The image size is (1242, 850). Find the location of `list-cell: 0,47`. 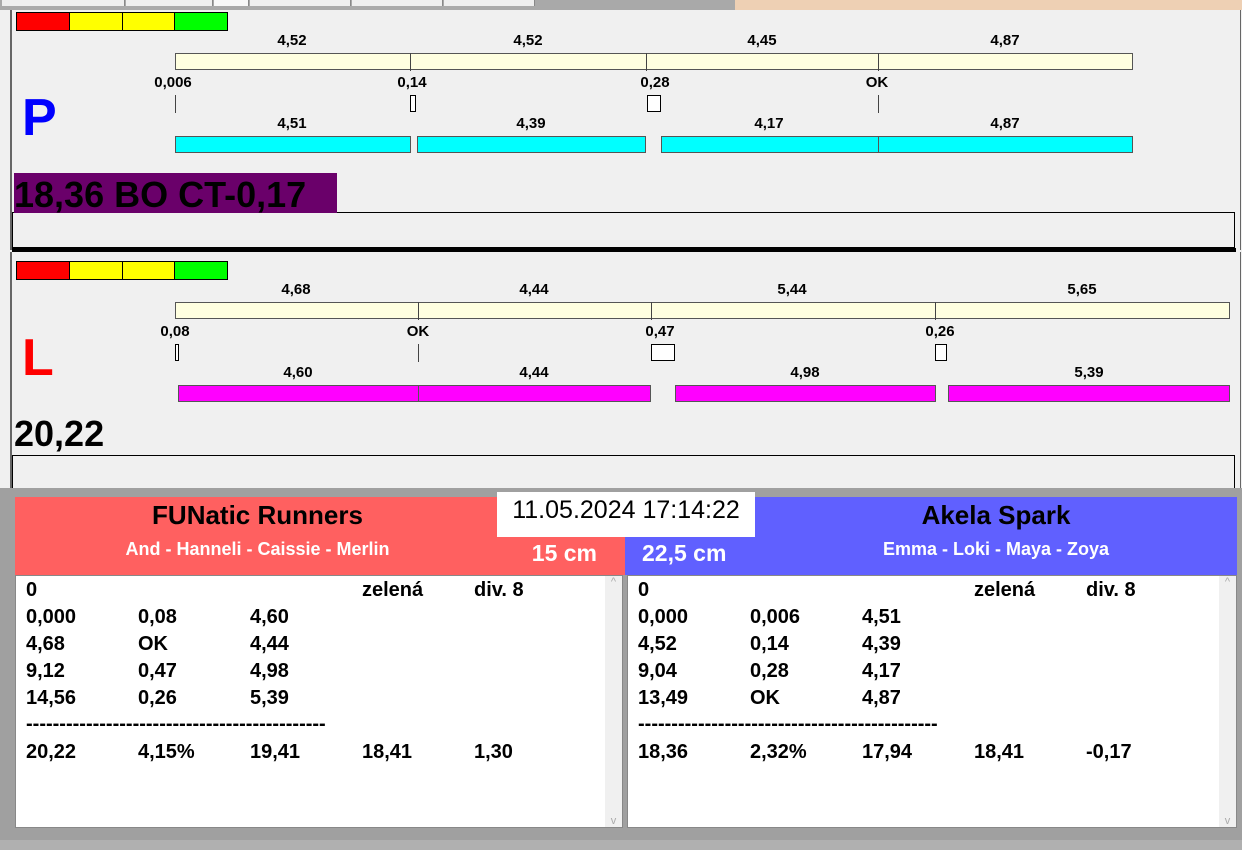

list-cell: 0,47 is located at coordinates (157, 671).